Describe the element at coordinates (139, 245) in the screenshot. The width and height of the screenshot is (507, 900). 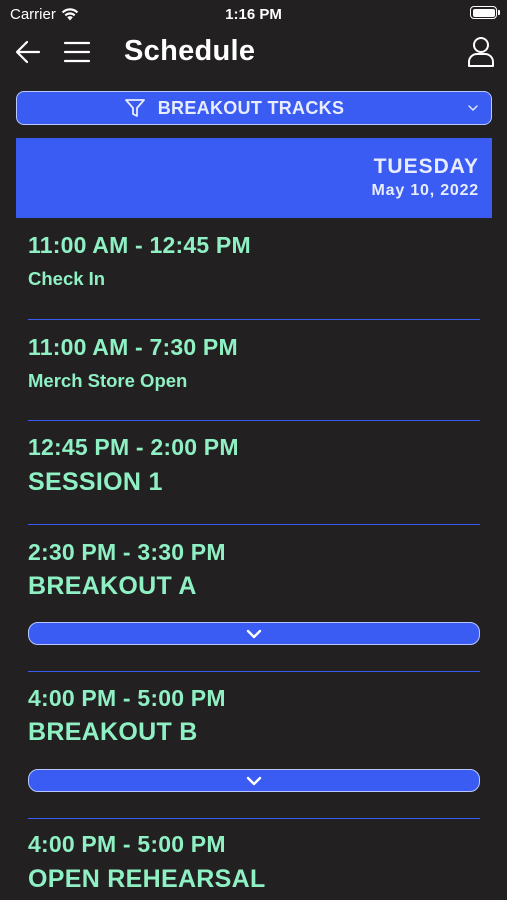
I see `schedule-item-time: 11:00 AM - 12:45 PM` at that location.